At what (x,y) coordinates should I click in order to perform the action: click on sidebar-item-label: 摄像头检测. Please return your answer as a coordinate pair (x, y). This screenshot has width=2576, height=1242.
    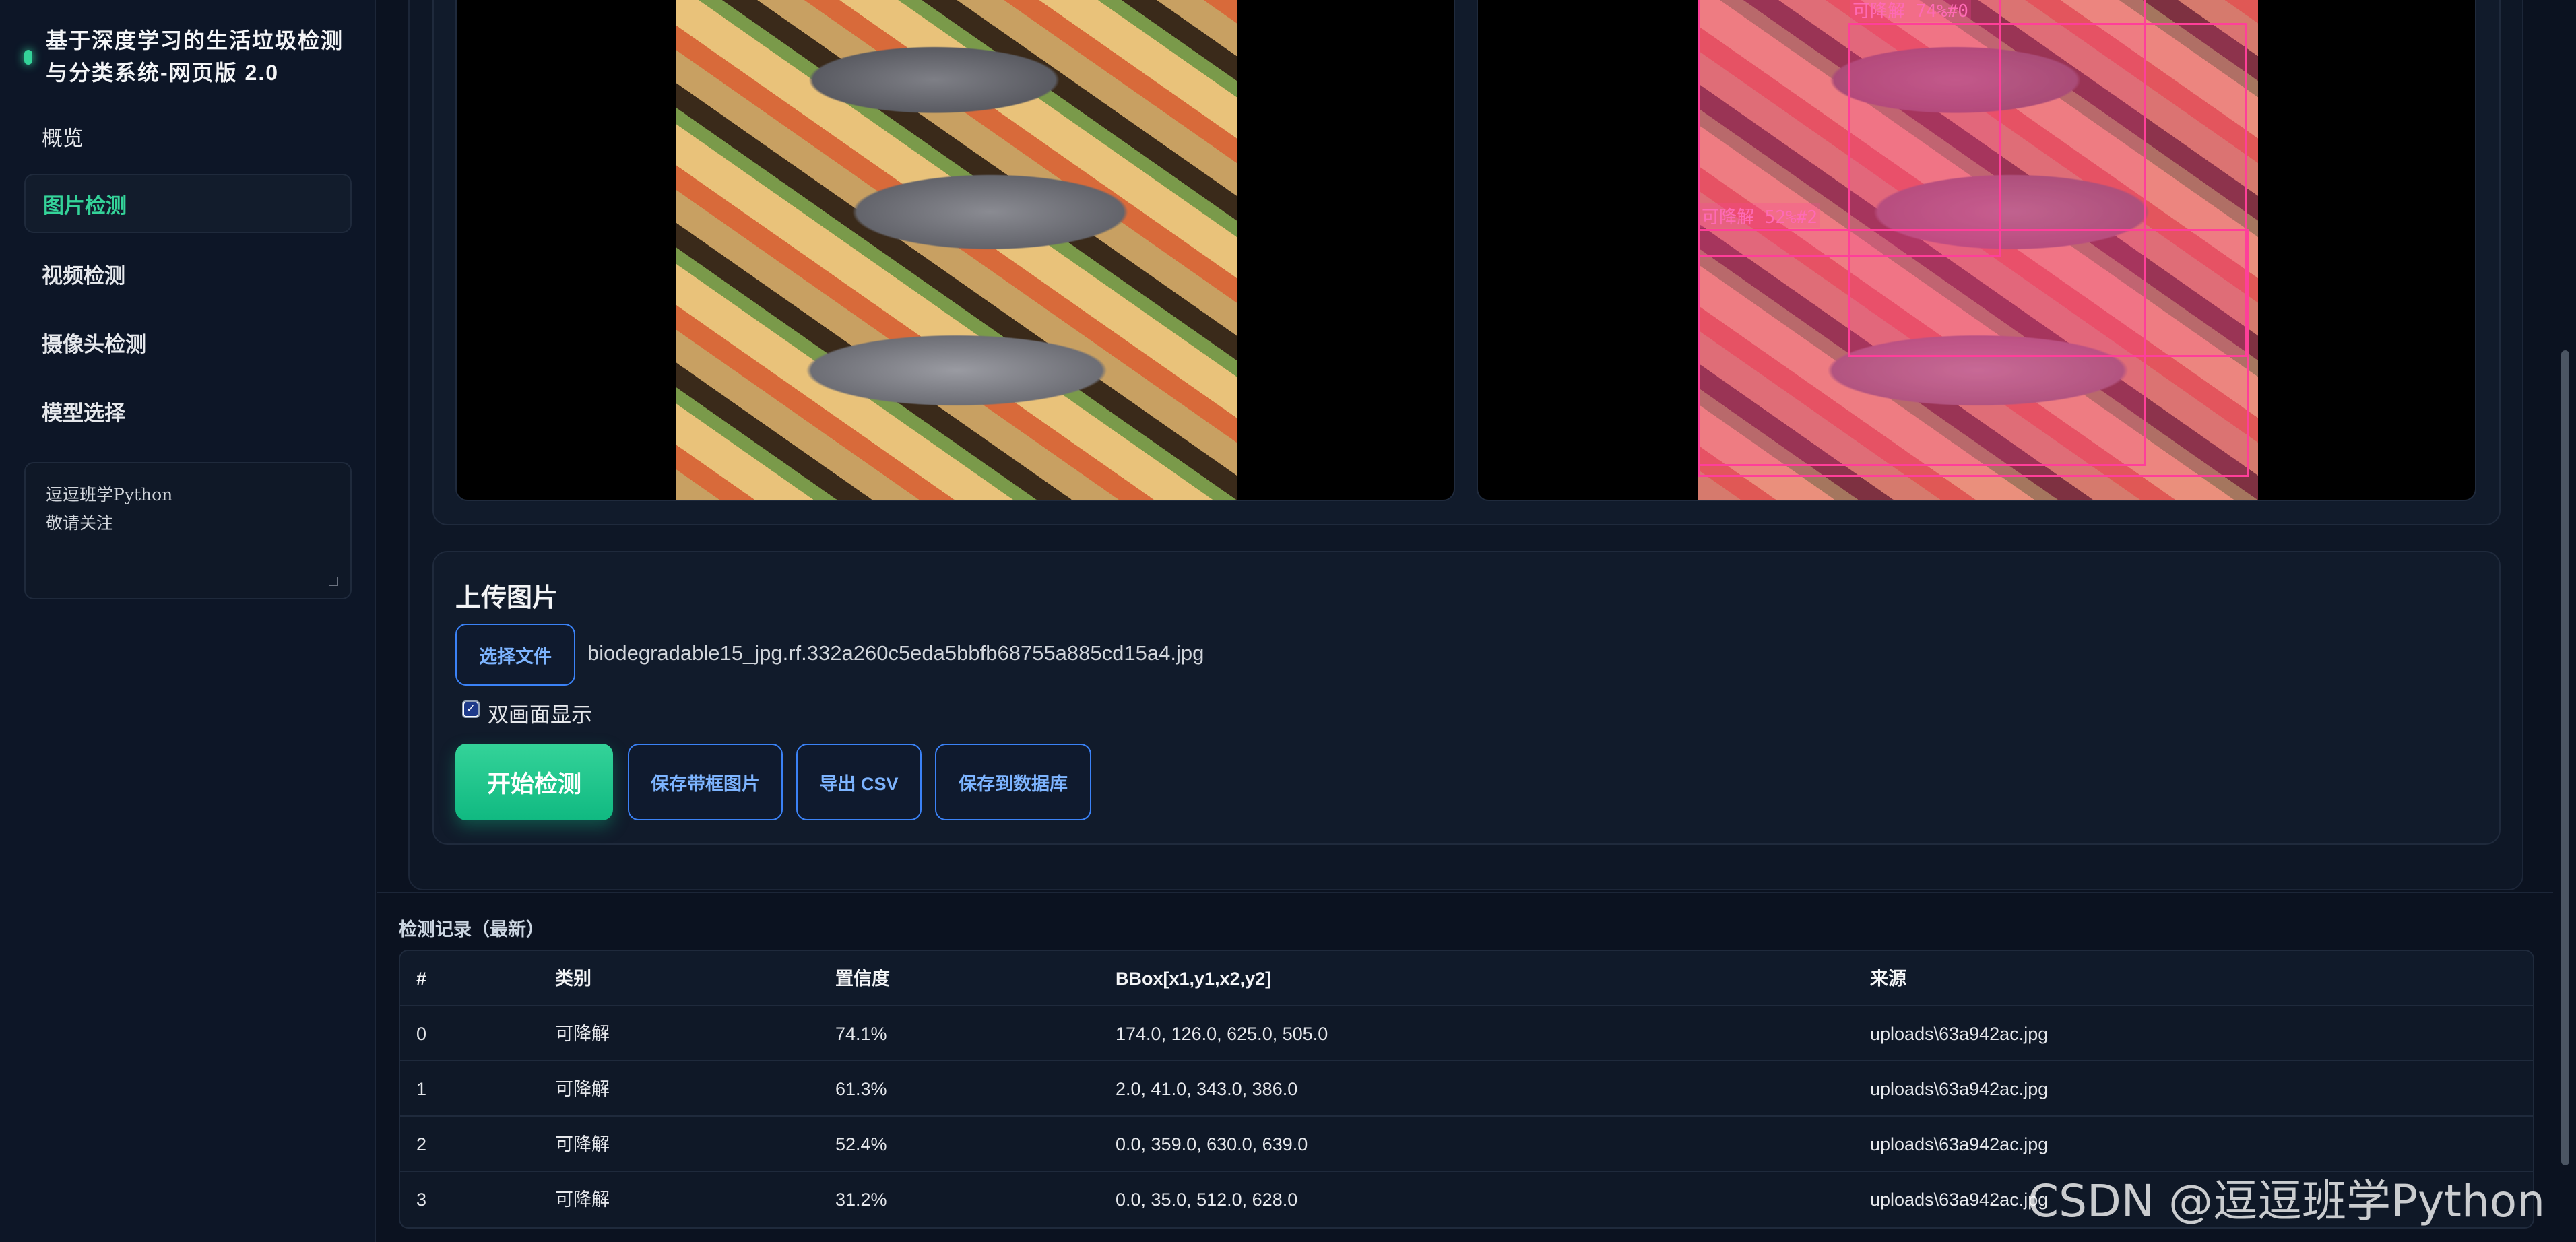
    Looking at the image, I should click on (94, 344).